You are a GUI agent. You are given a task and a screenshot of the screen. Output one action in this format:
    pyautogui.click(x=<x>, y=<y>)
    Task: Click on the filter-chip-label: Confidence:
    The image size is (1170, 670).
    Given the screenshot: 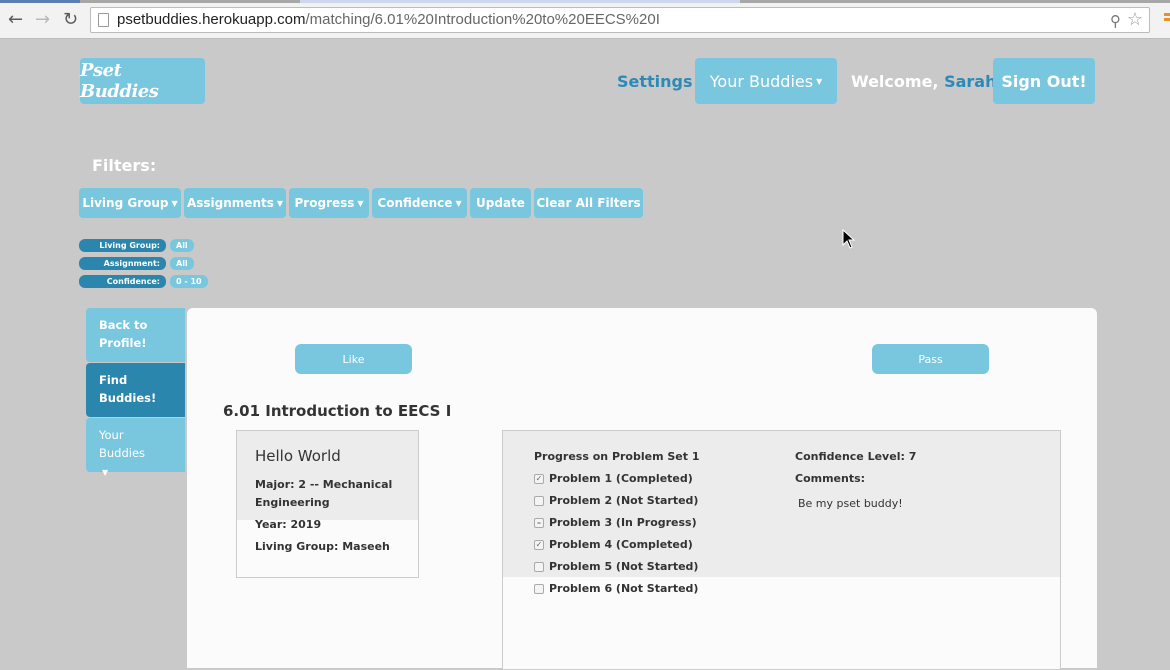 What is the action you would take?
    pyautogui.click(x=122, y=281)
    